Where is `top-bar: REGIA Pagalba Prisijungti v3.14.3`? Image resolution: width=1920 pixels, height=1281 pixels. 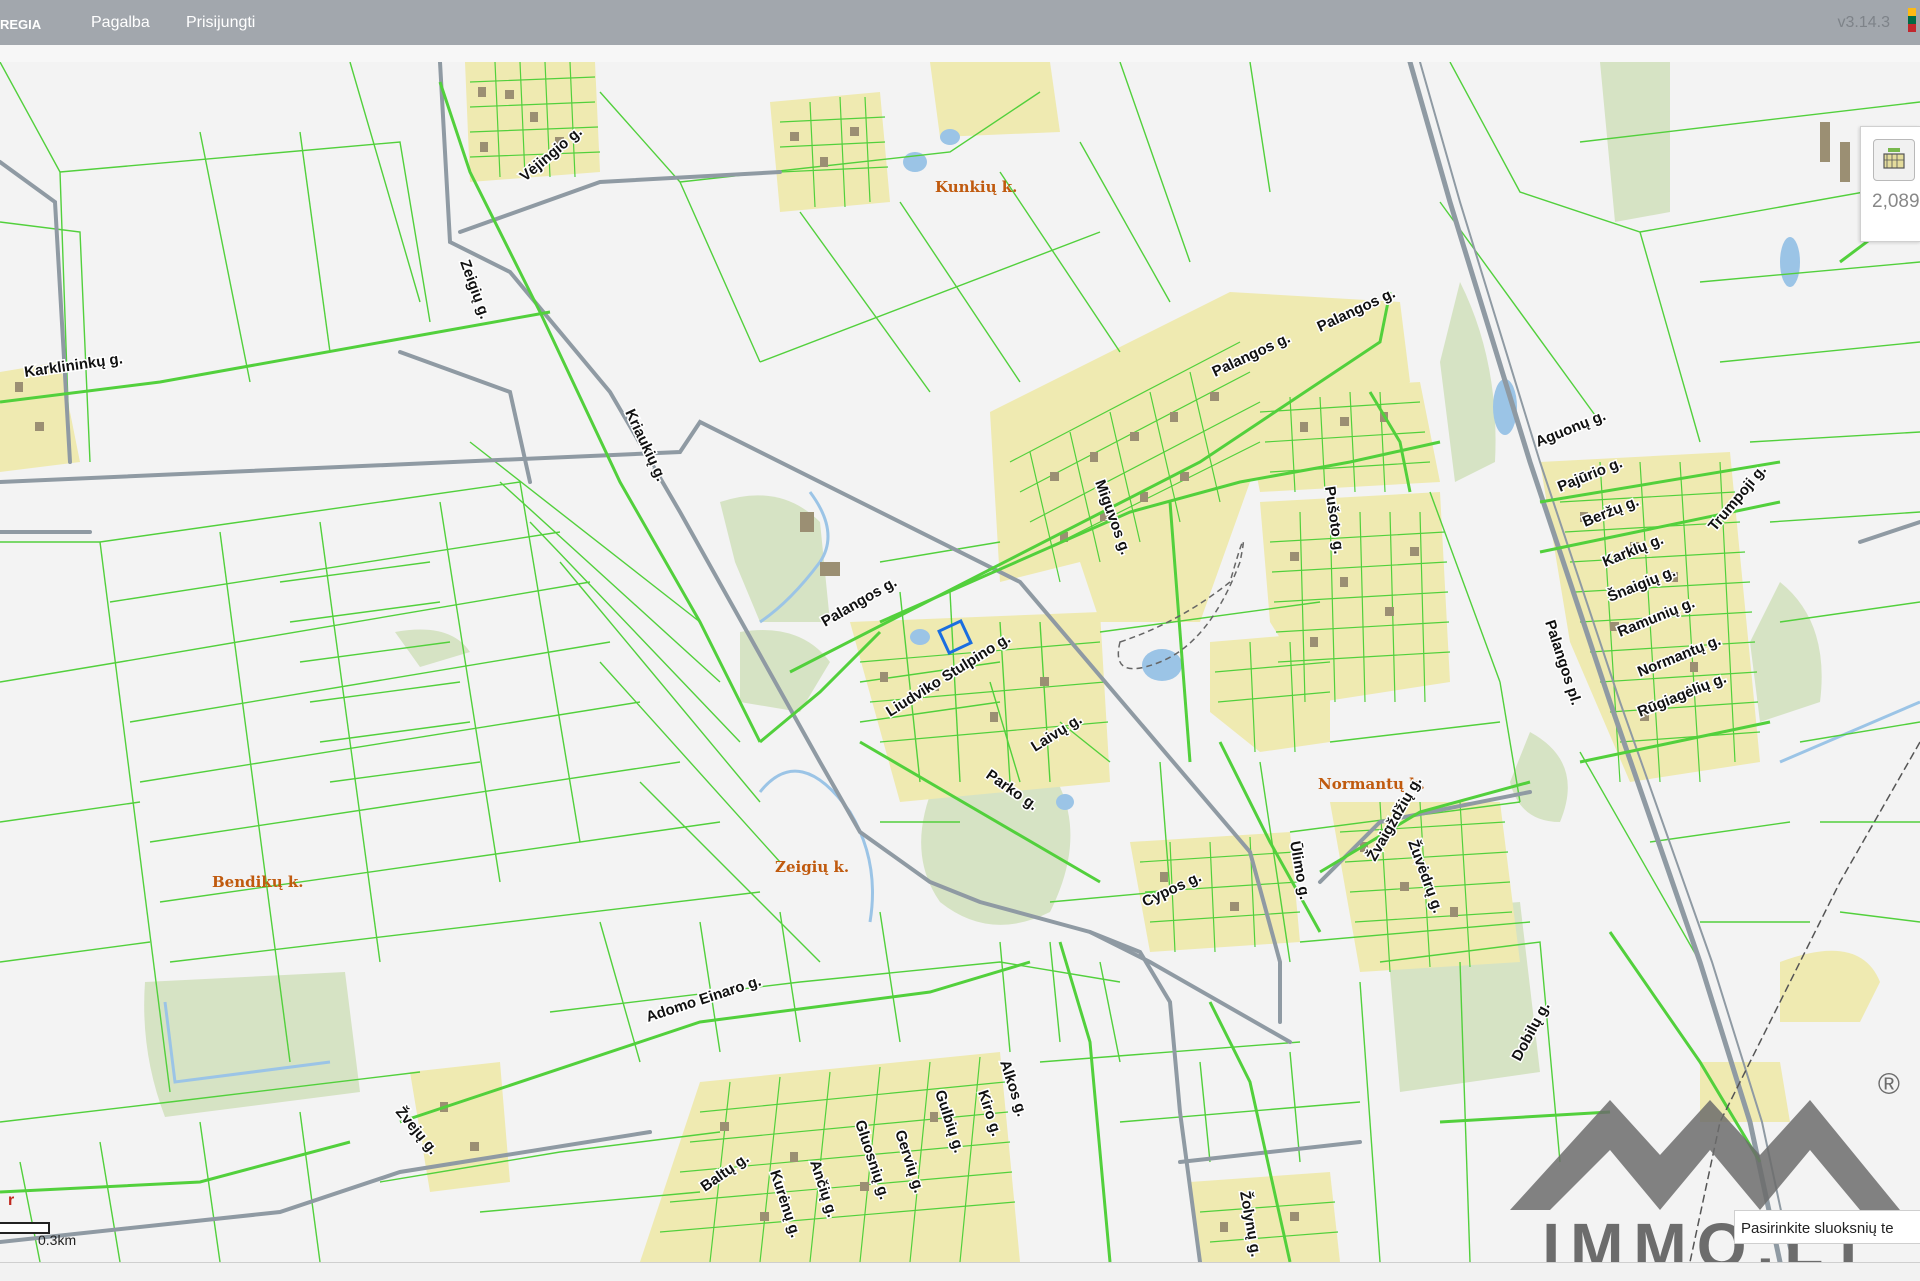 top-bar: REGIA Pagalba Prisijungti v3.14.3 is located at coordinates (960, 22).